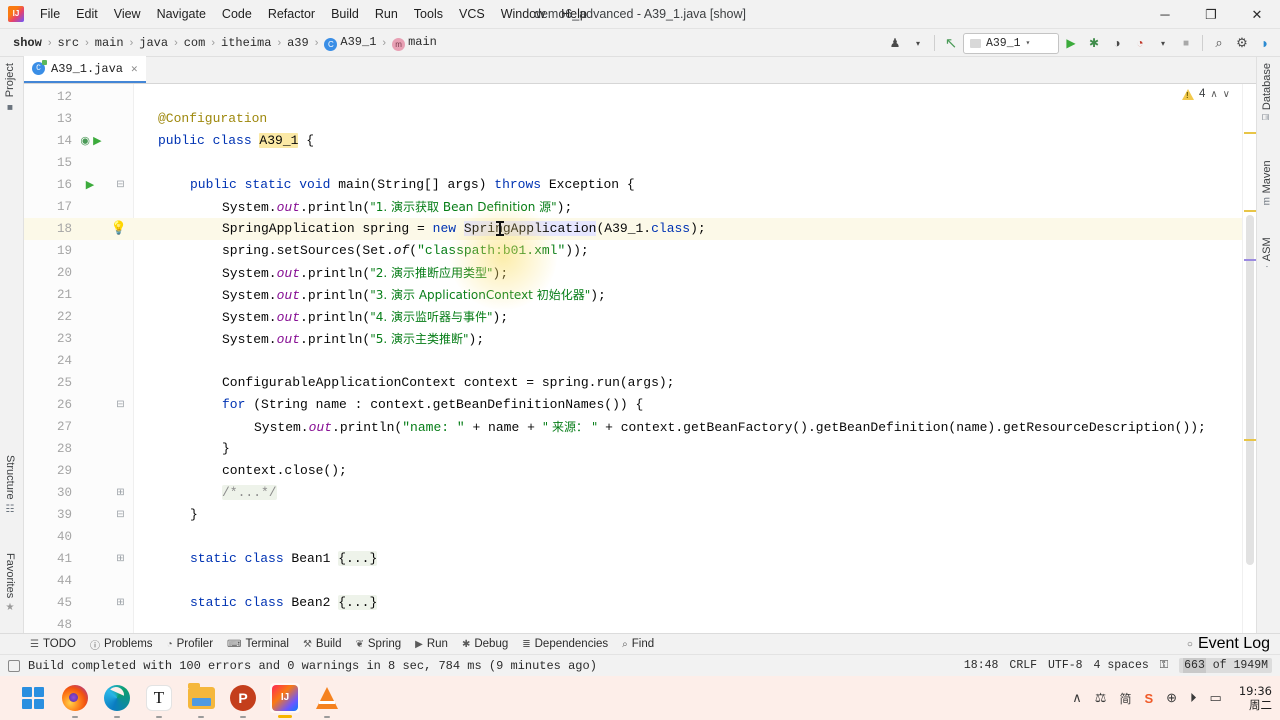  What do you see at coordinates (574, 14) in the screenshot?
I see `menu-item-help: Help` at bounding box center [574, 14].